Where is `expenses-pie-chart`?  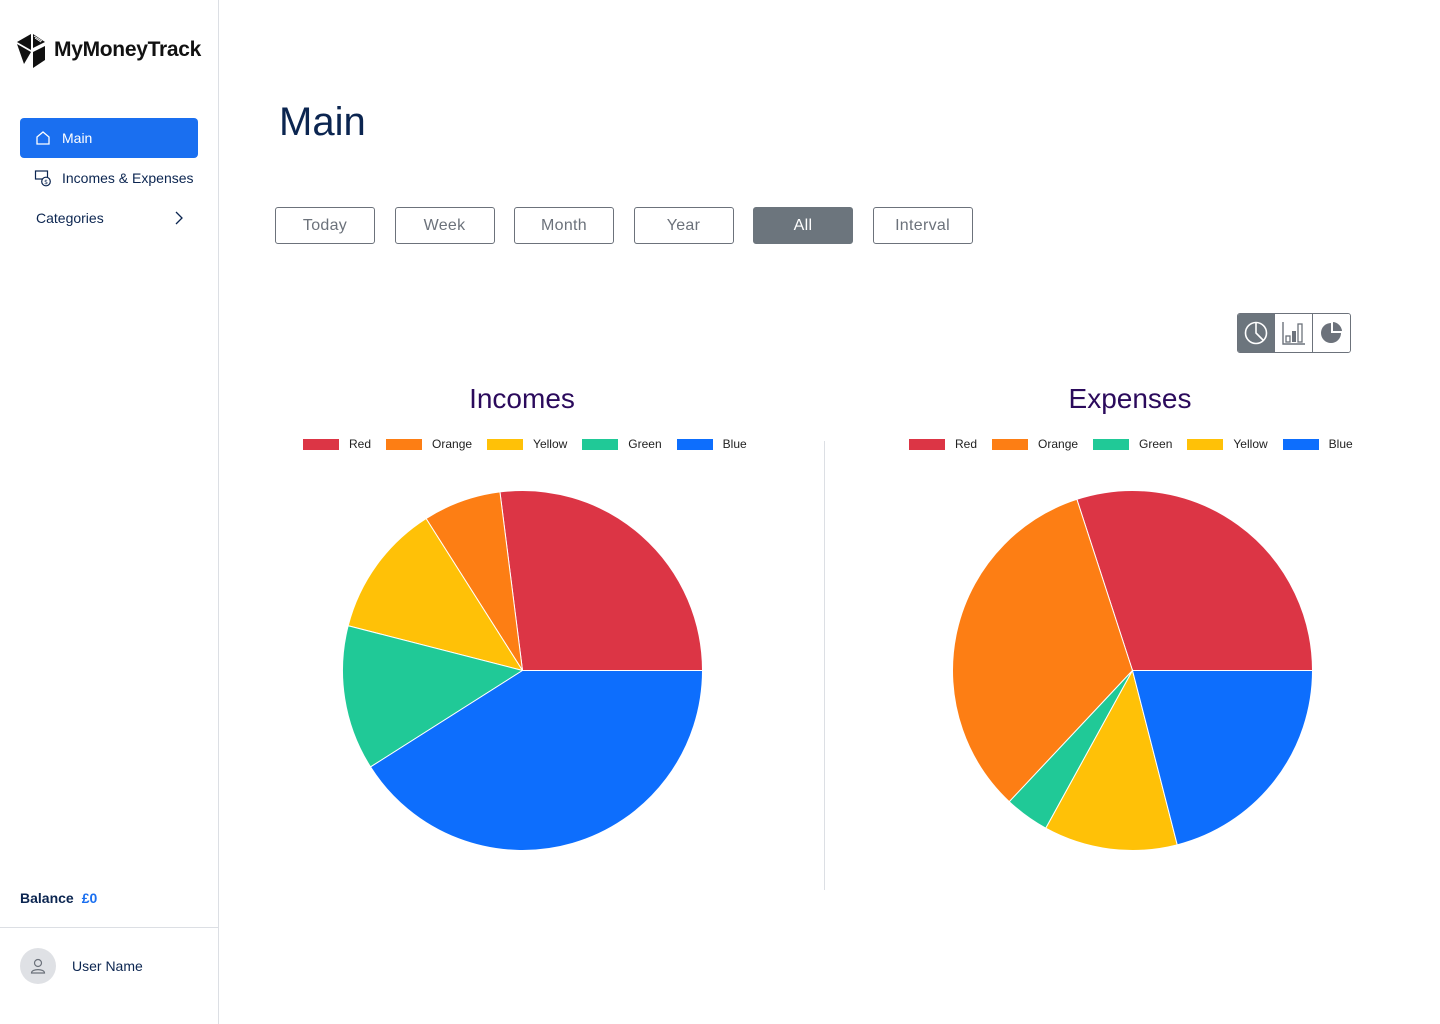 expenses-pie-chart is located at coordinates (1133, 670).